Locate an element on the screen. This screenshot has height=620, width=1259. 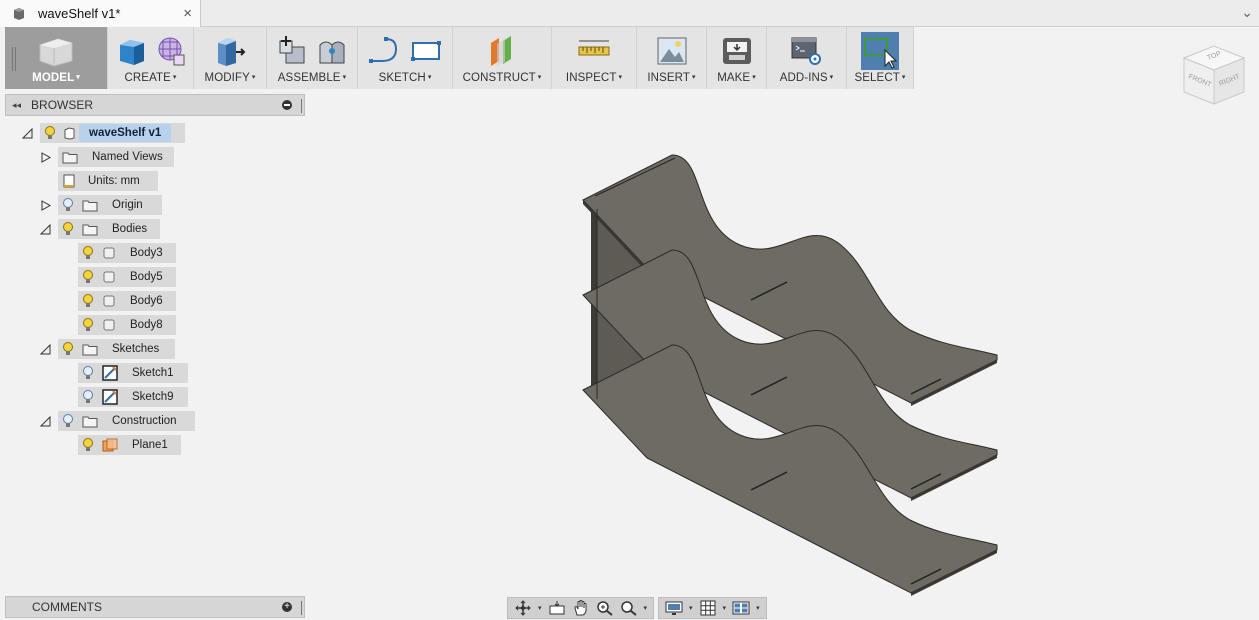
origin-node: Origin is located at coordinates (110, 205).